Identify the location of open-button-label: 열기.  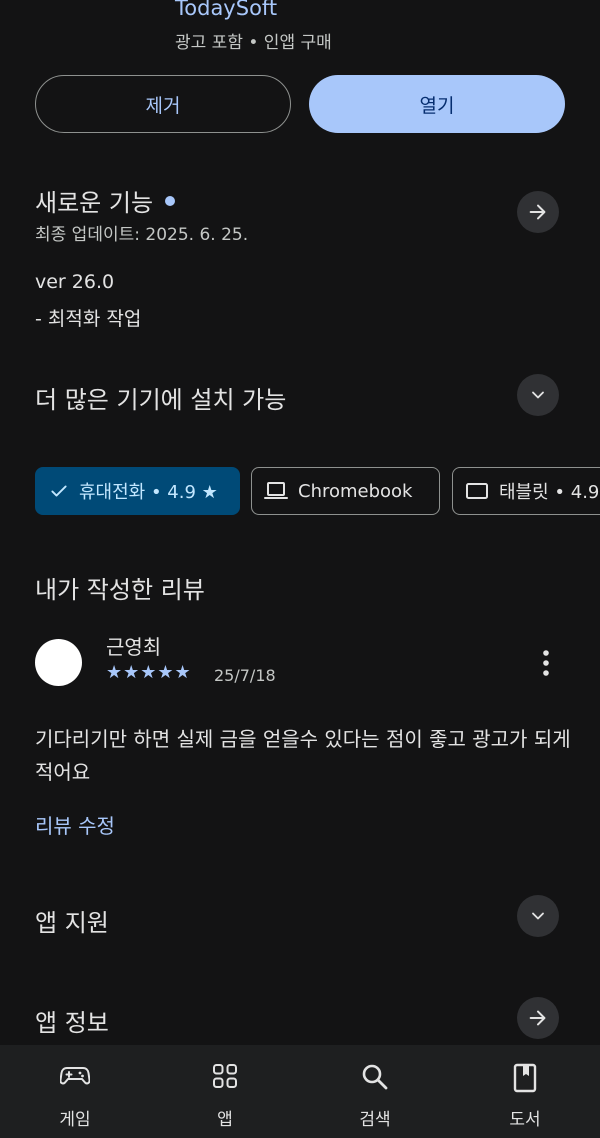
(437, 105).